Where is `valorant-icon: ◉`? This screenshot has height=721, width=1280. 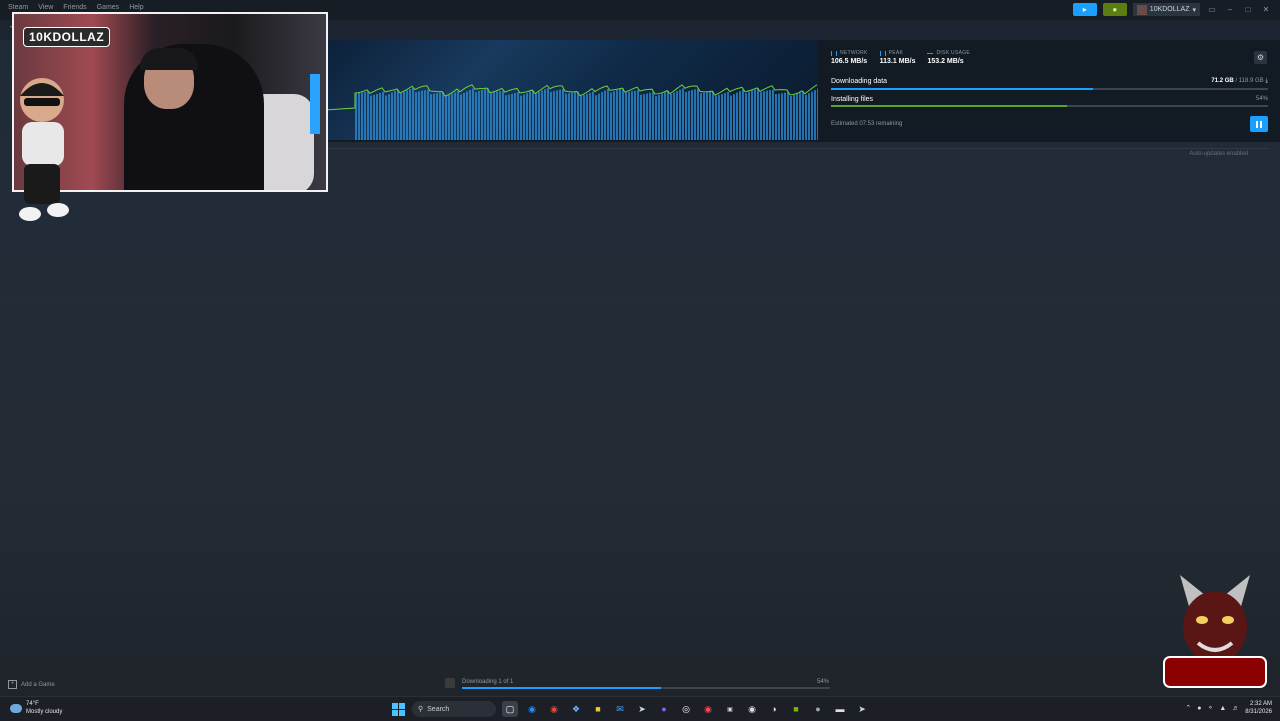
valorant-icon: ◉ is located at coordinates (708, 709).